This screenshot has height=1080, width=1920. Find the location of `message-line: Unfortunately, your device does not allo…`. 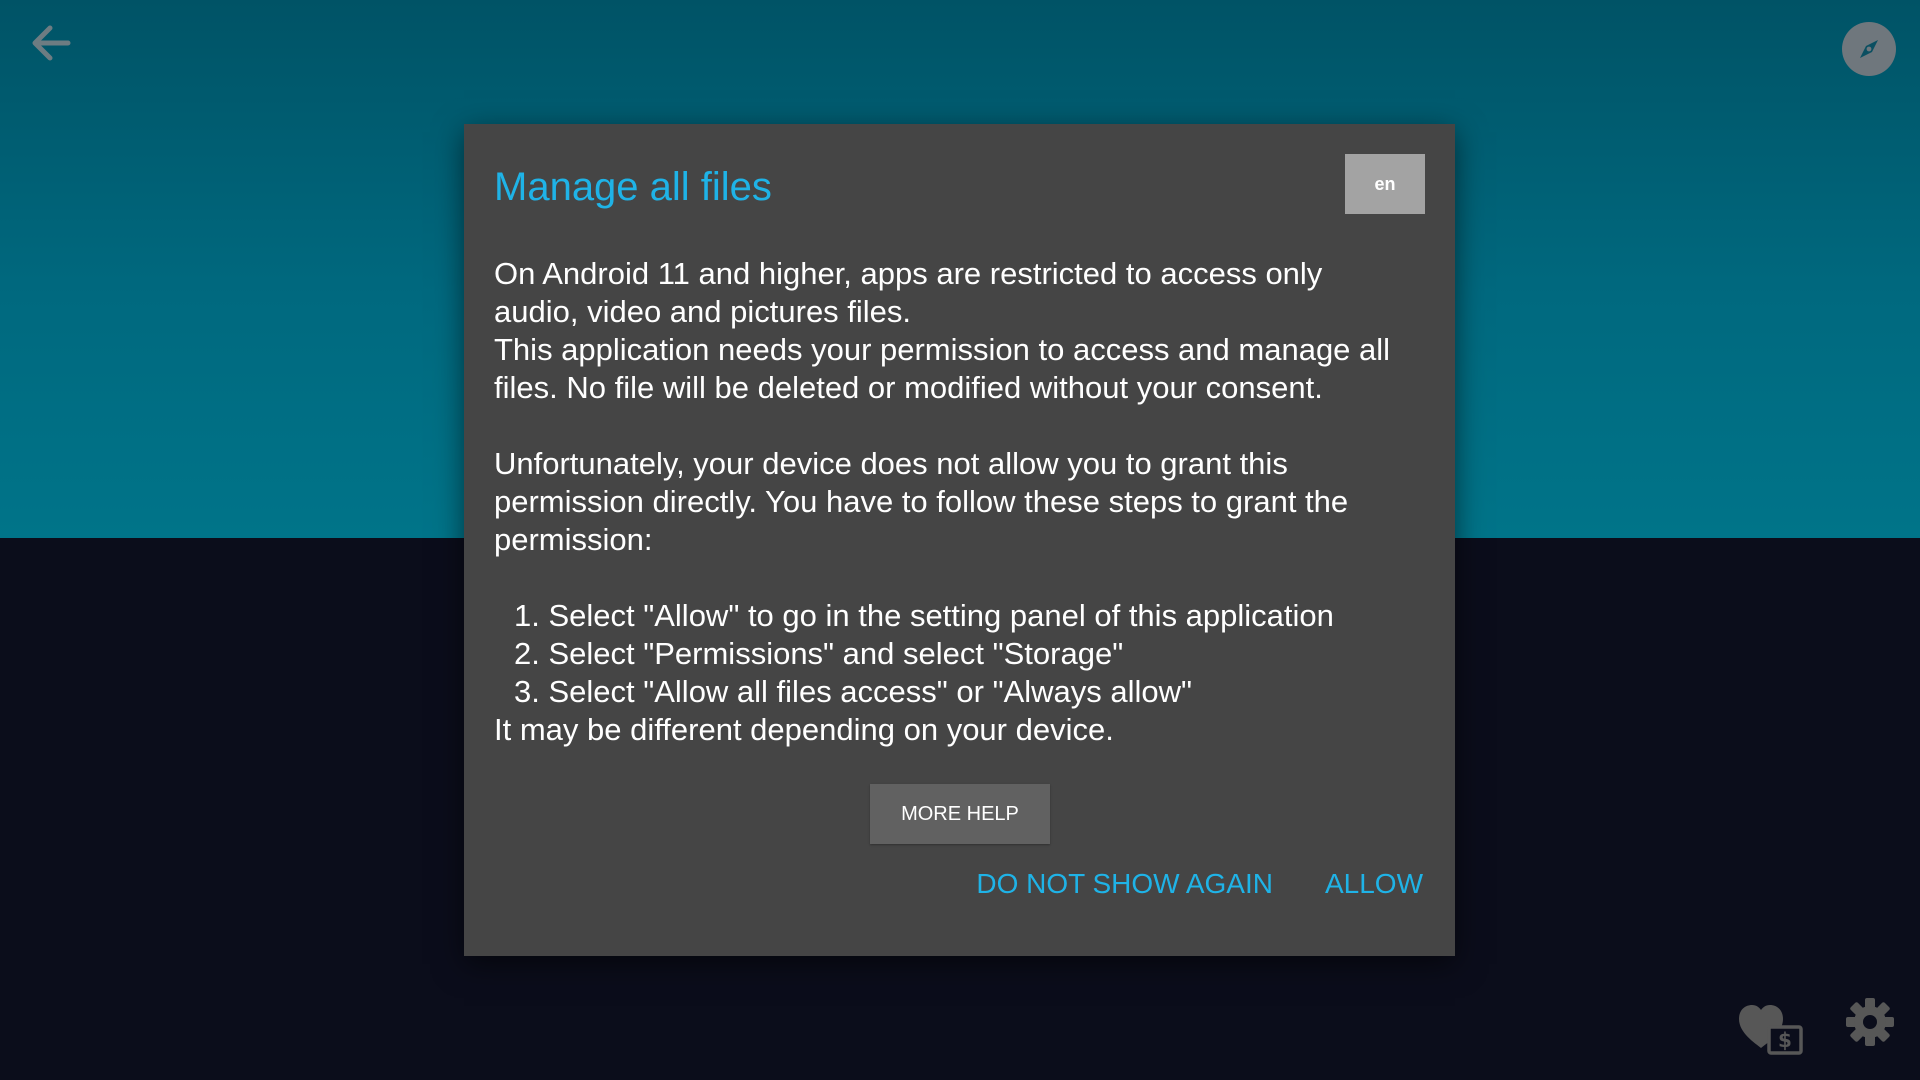

message-line: Unfortunately, your device does not allo… is located at coordinates (891, 463).